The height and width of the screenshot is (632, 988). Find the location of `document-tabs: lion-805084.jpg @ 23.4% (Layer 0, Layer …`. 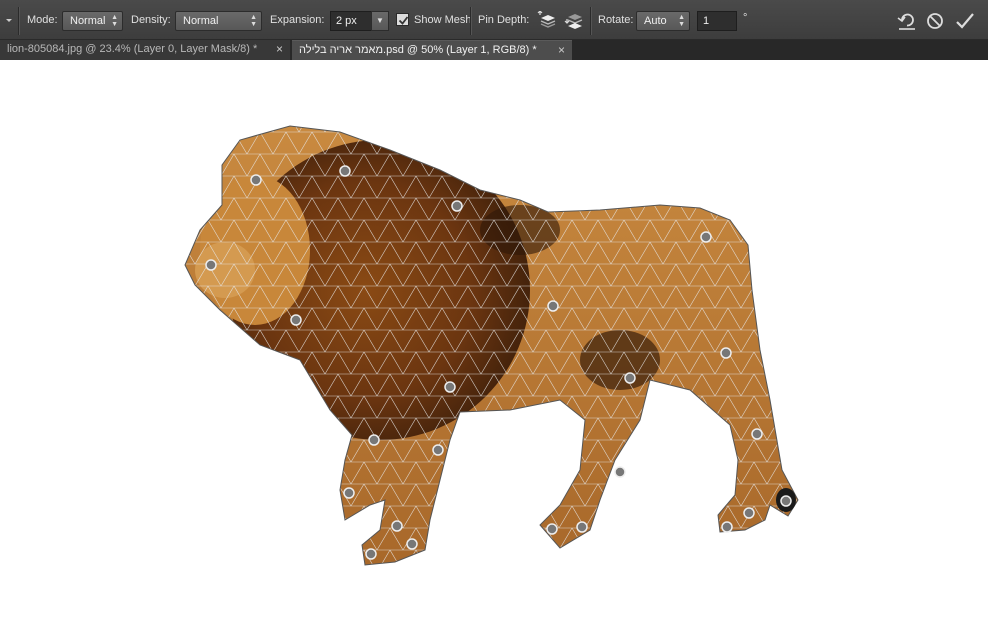

document-tabs: lion-805084.jpg @ 23.4% (Layer 0, Layer … is located at coordinates (494, 50).